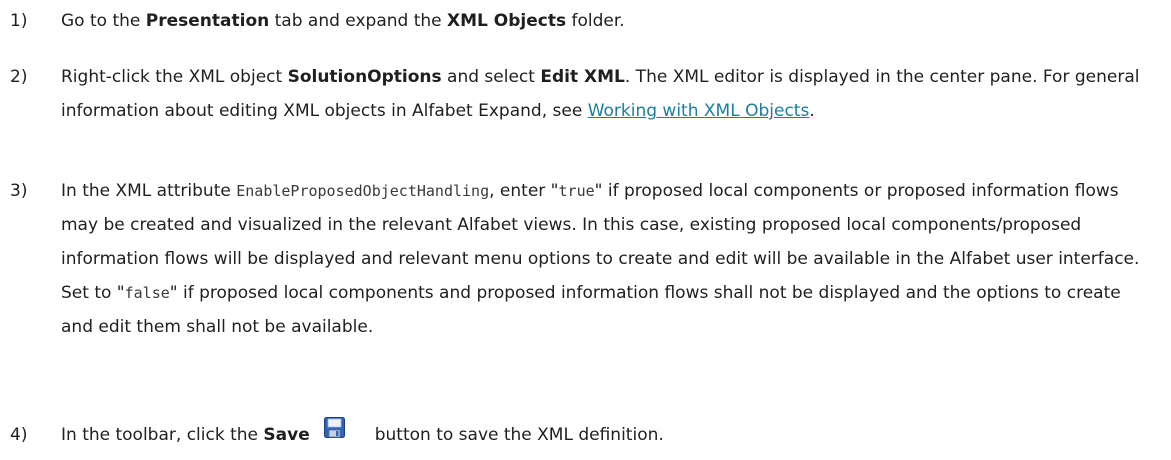  What do you see at coordinates (19, 191) in the screenshot?
I see `step-number: 3)` at bounding box center [19, 191].